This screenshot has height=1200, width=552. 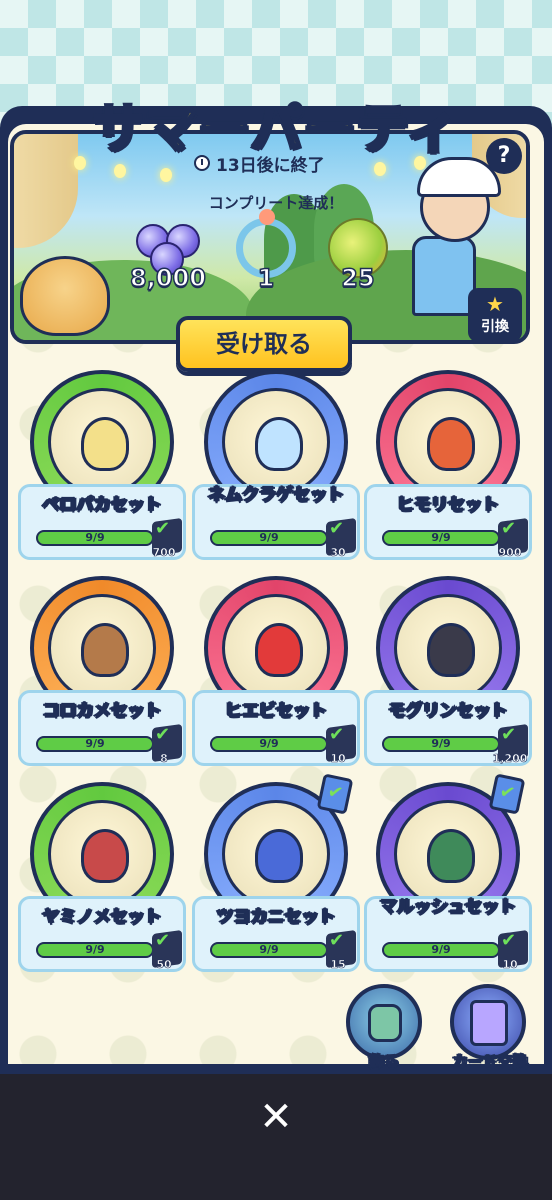 I want to click on exchange-button: ★ 引換, so click(x=495, y=315).